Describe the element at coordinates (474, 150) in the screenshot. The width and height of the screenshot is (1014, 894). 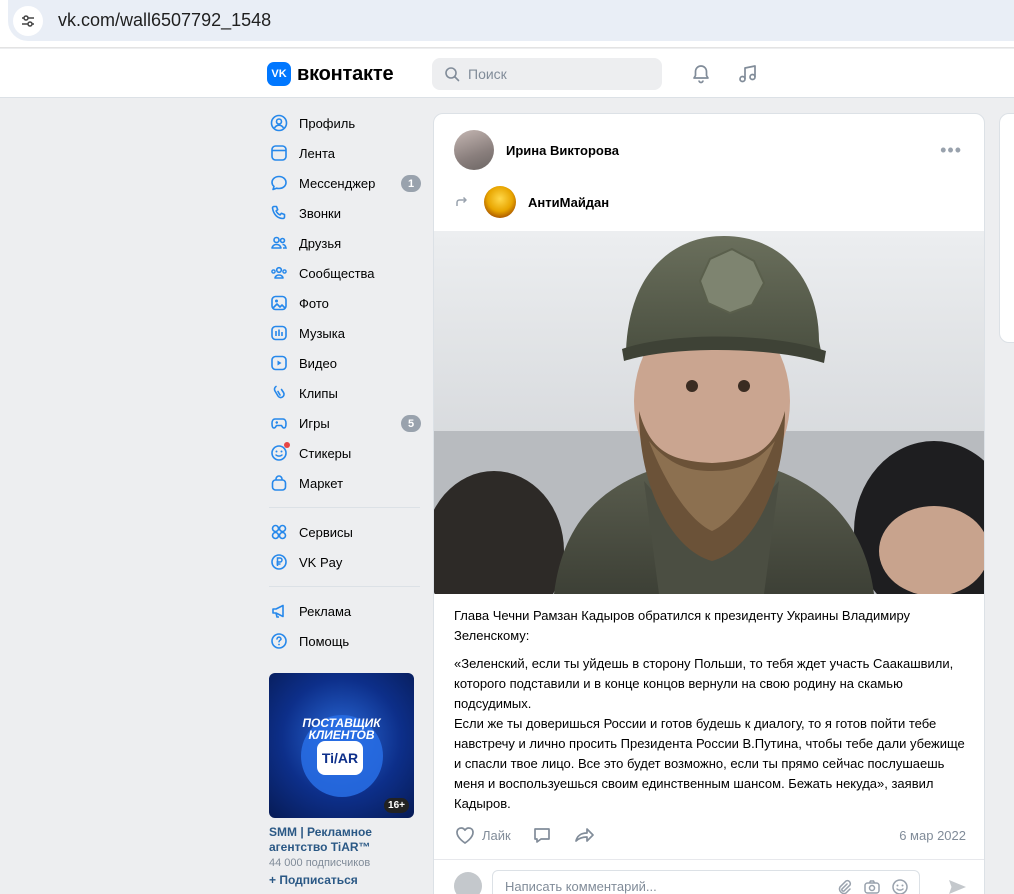
I see `author-avatar` at that location.